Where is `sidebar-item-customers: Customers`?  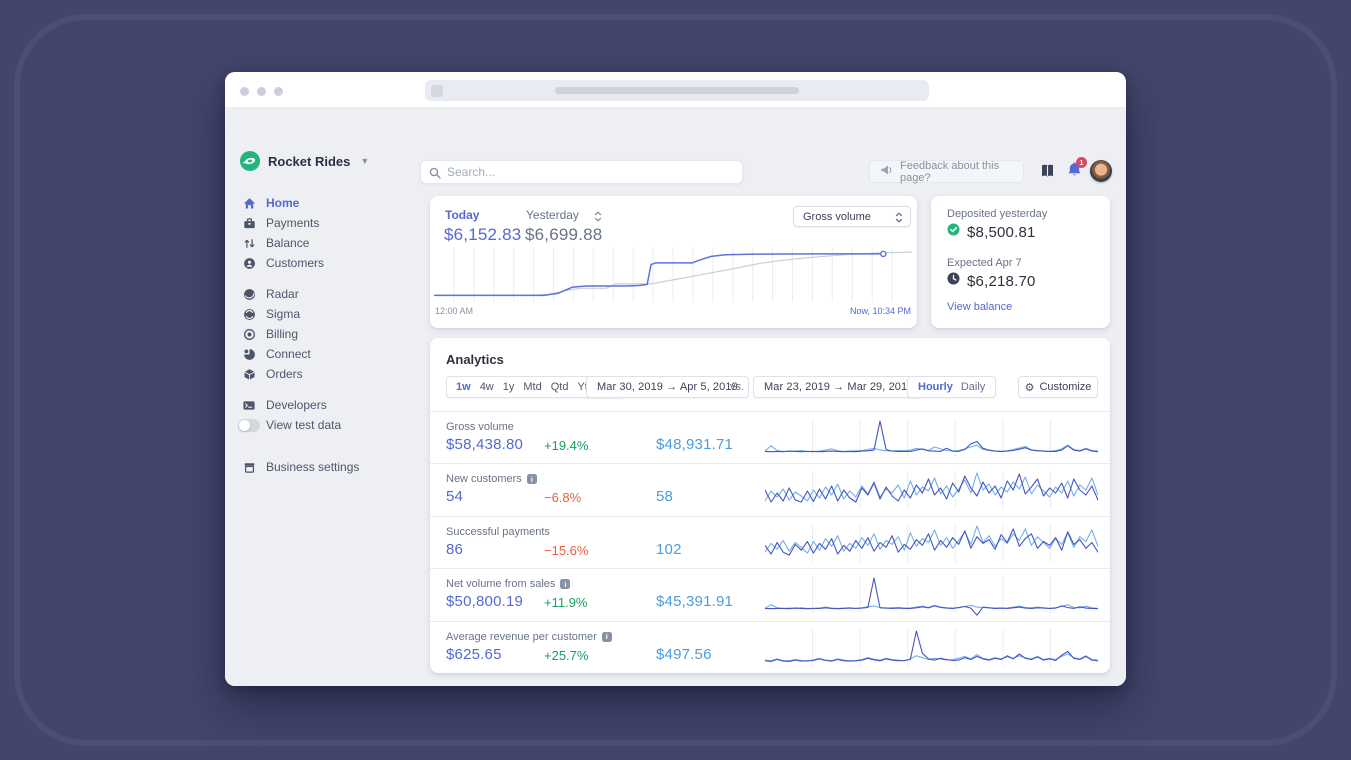 sidebar-item-customers: Customers is located at coordinates (322, 263).